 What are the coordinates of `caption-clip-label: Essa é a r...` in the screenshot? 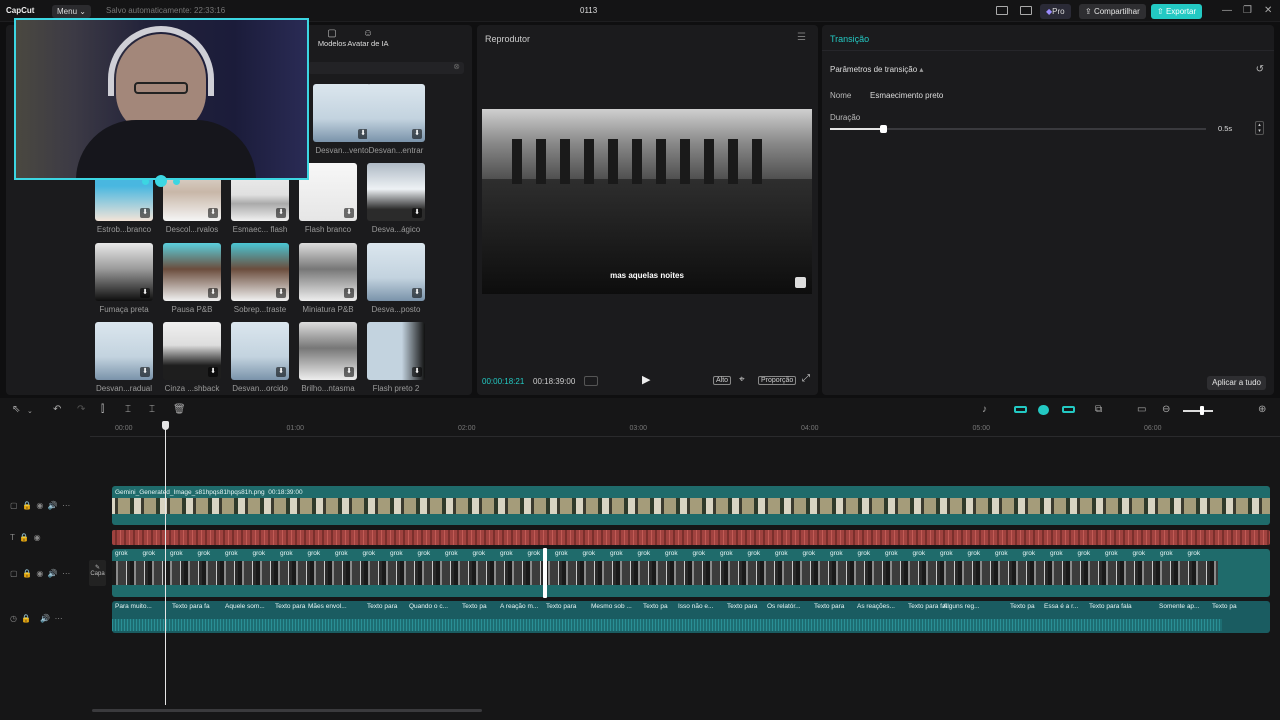 It's located at (1061, 606).